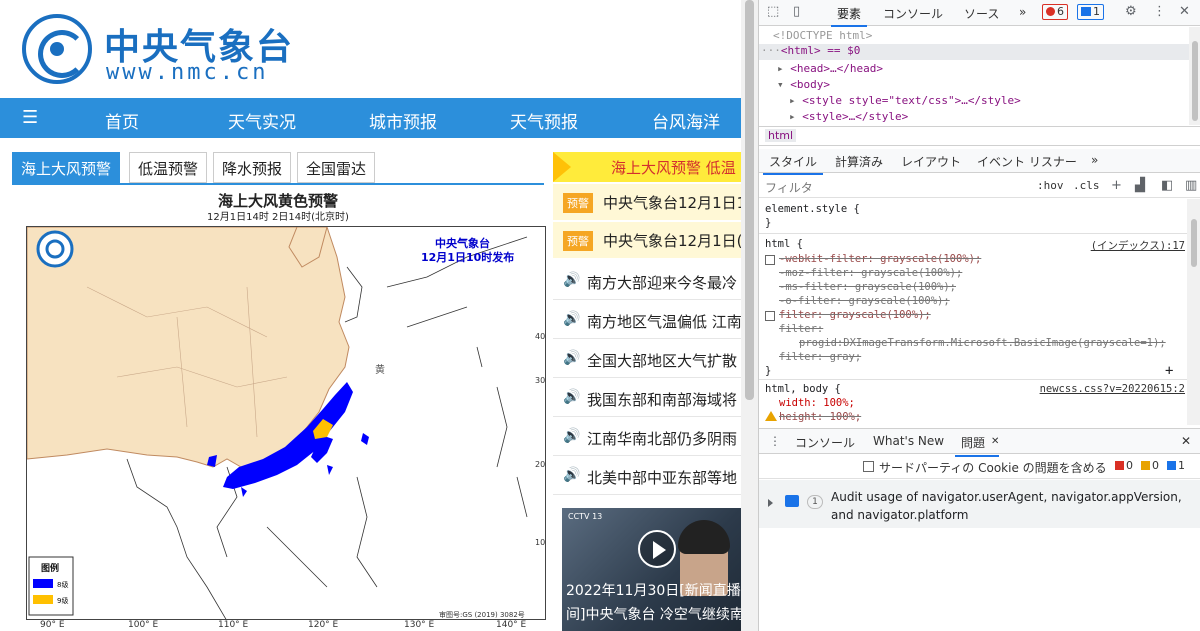 The height and width of the screenshot is (631, 1200). Describe the element at coordinates (262, 120) in the screenshot. I see `nav-item-observations: 天气实况` at that location.